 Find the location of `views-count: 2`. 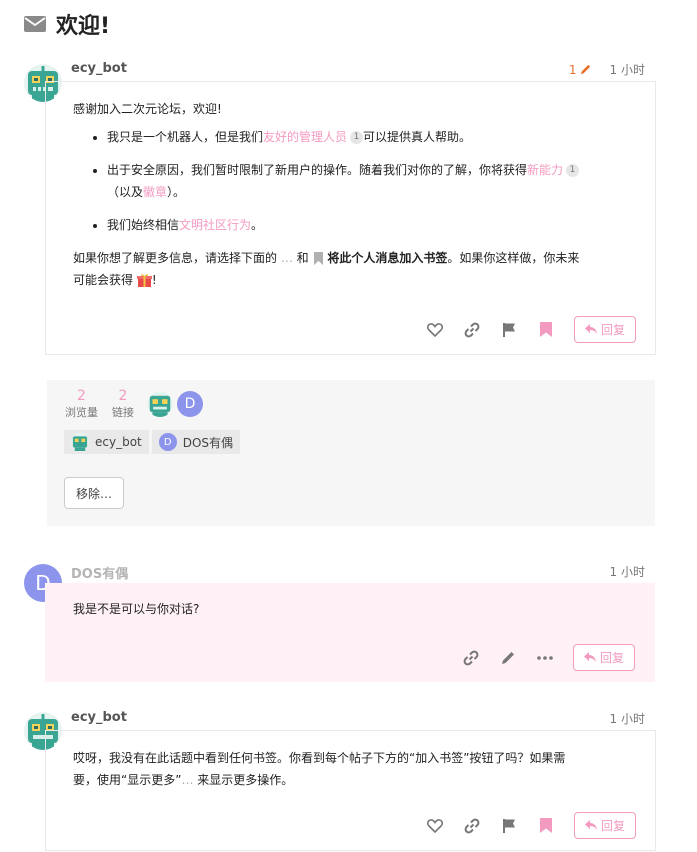

views-count: 2 is located at coordinates (81, 396).